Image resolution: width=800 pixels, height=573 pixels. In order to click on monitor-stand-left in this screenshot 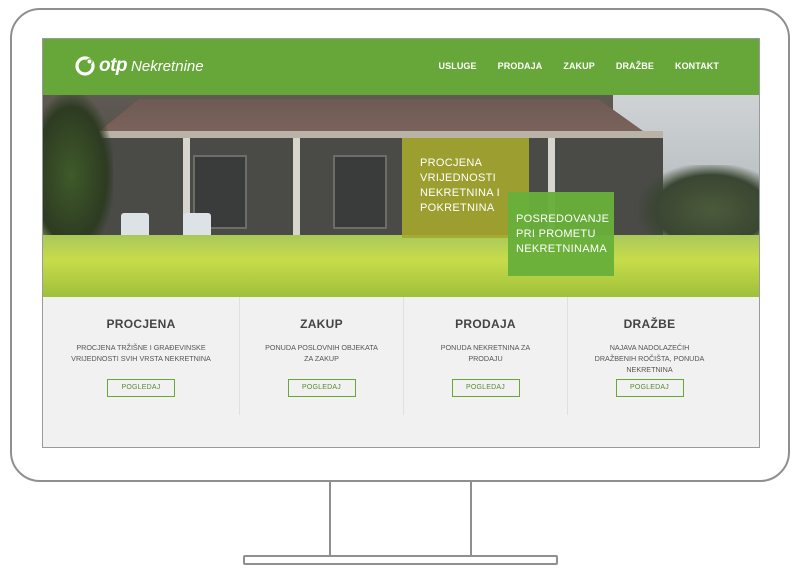, I will do `click(330, 519)`.